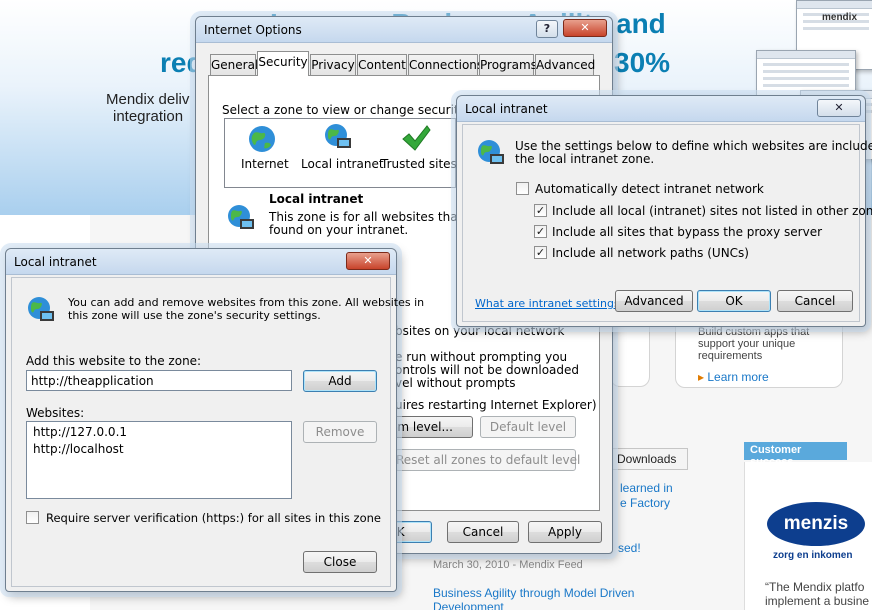 Image resolution: width=872 pixels, height=610 pixels. I want to click on check-icon, so click(415, 138).